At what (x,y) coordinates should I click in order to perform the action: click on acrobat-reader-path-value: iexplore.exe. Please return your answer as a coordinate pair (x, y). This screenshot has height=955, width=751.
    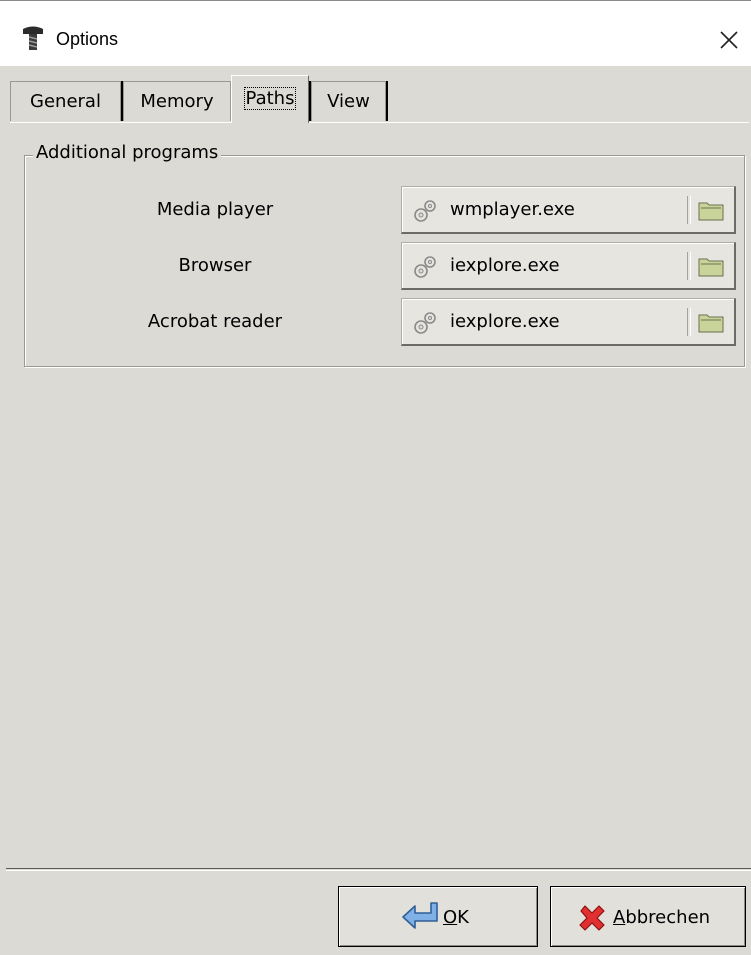
    Looking at the image, I should click on (505, 321).